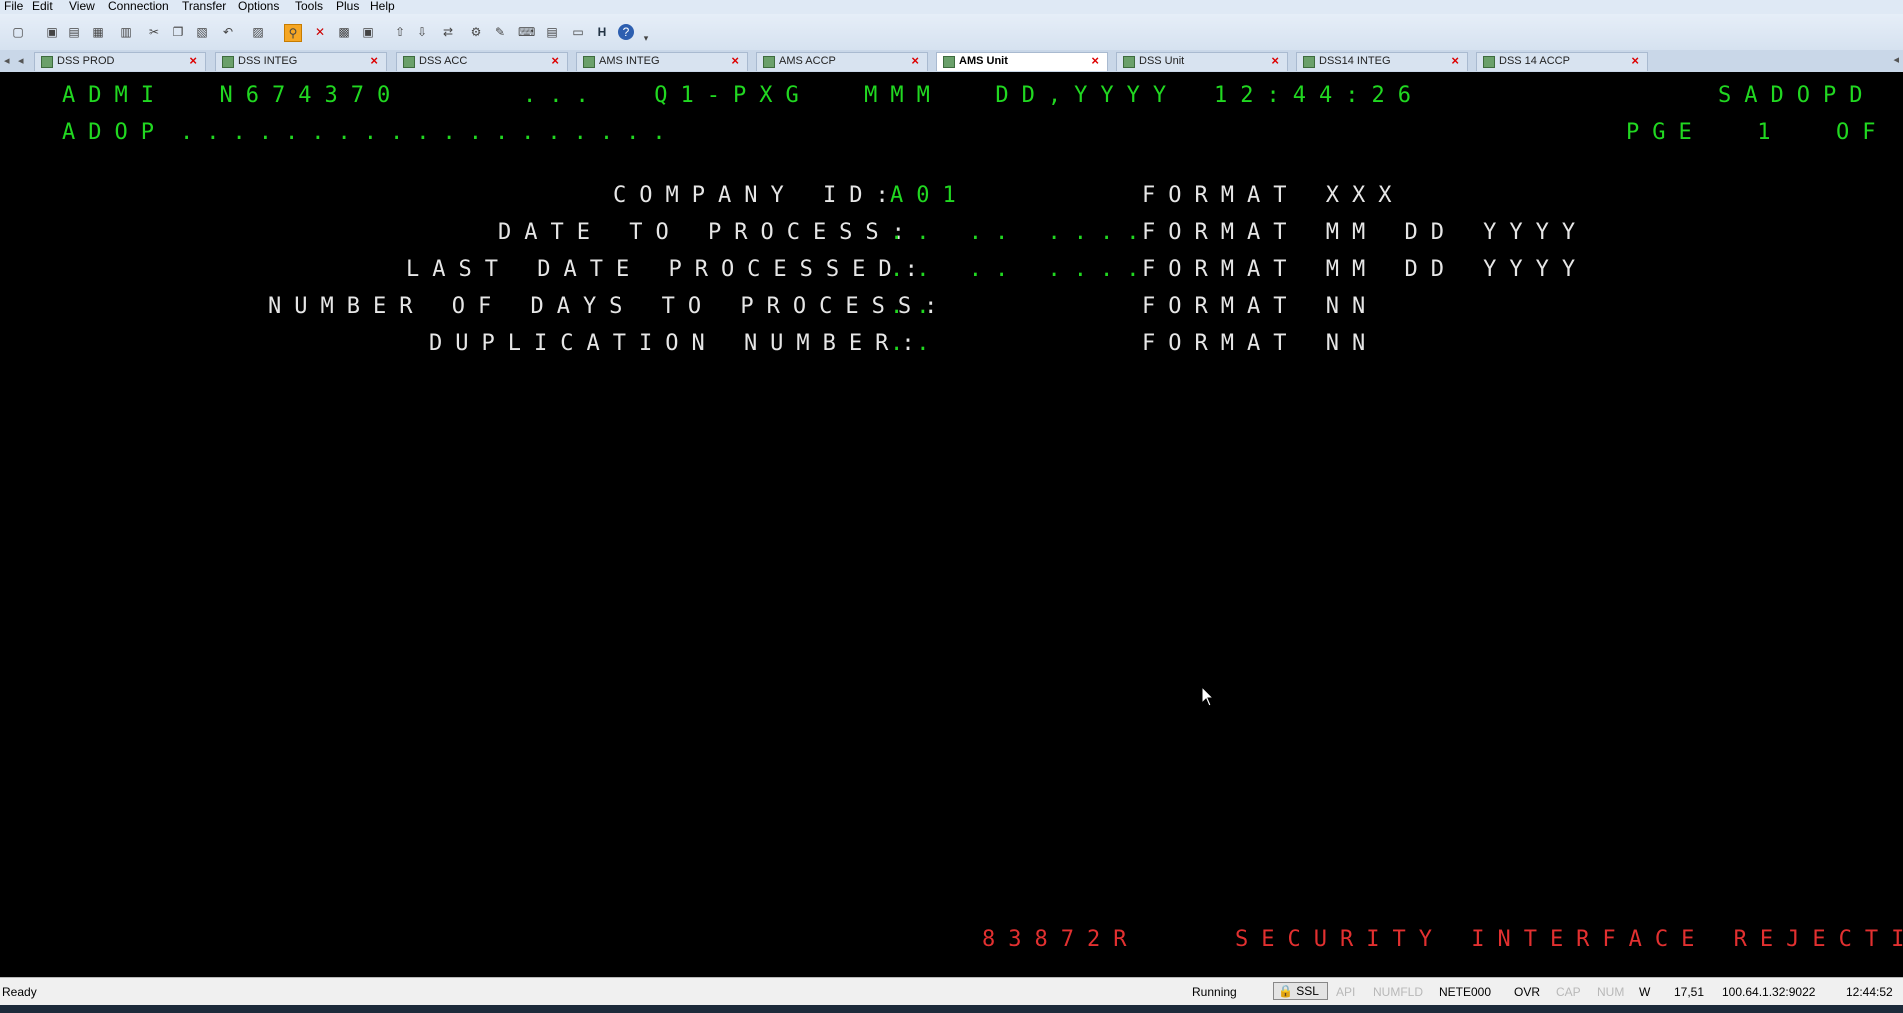 The image size is (1903, 1013). I want to click on layout-icon: ▨, so click(258, 32).